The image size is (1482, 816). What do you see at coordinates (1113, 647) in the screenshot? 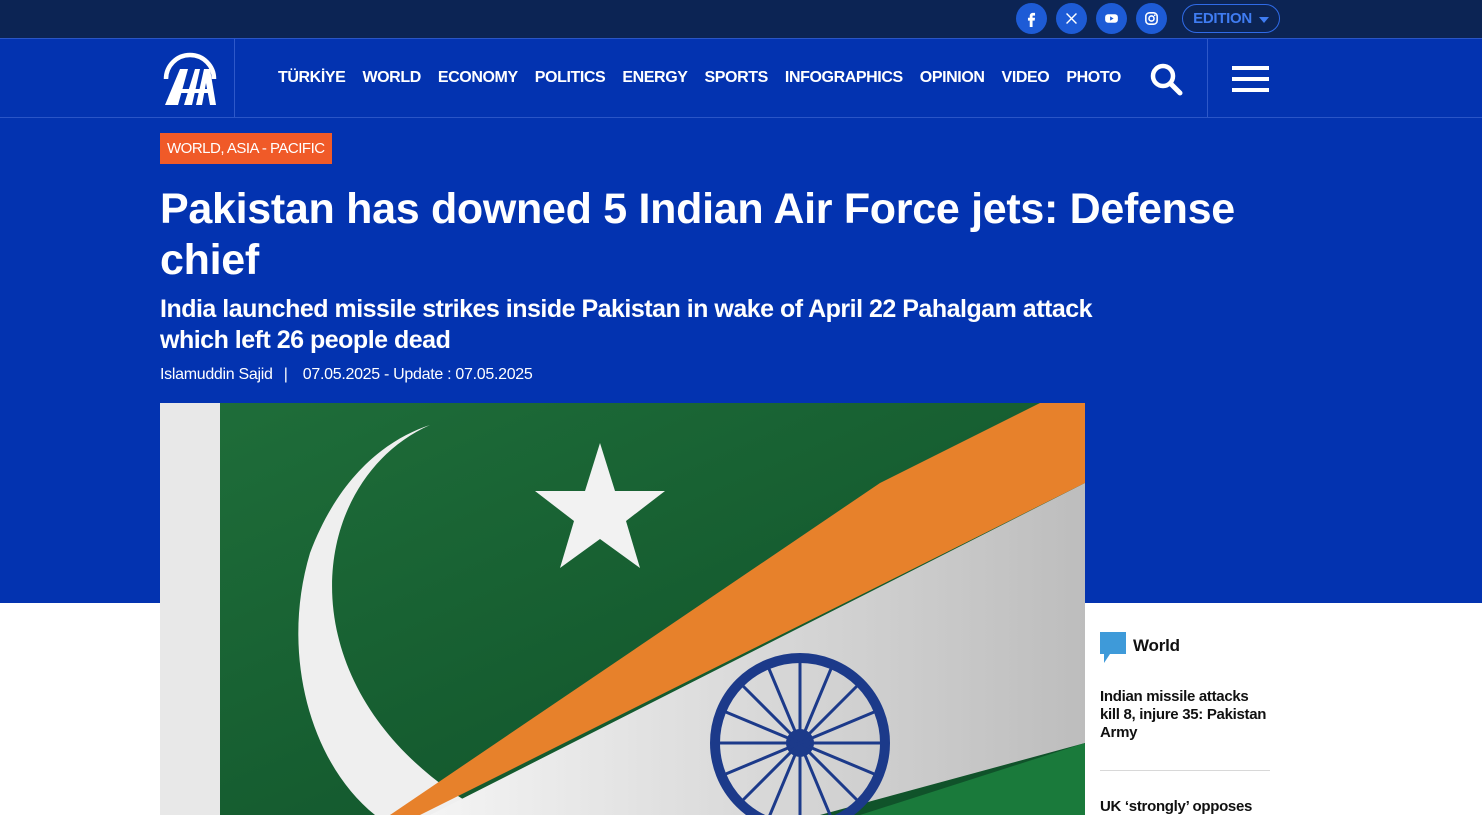
I see `speech-bubble-icon` at bounding box center [1113, 647].